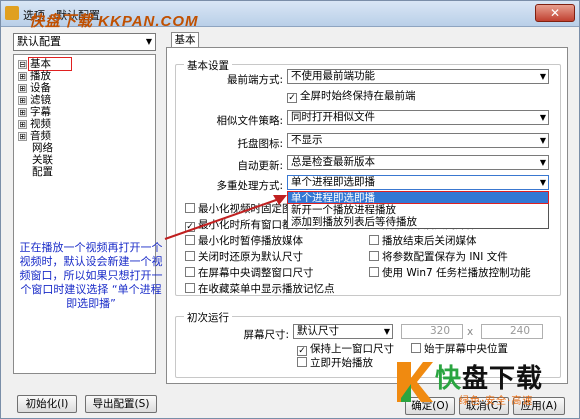  I want to click on topmost-label: 最前端方式:, so click(254, 80).